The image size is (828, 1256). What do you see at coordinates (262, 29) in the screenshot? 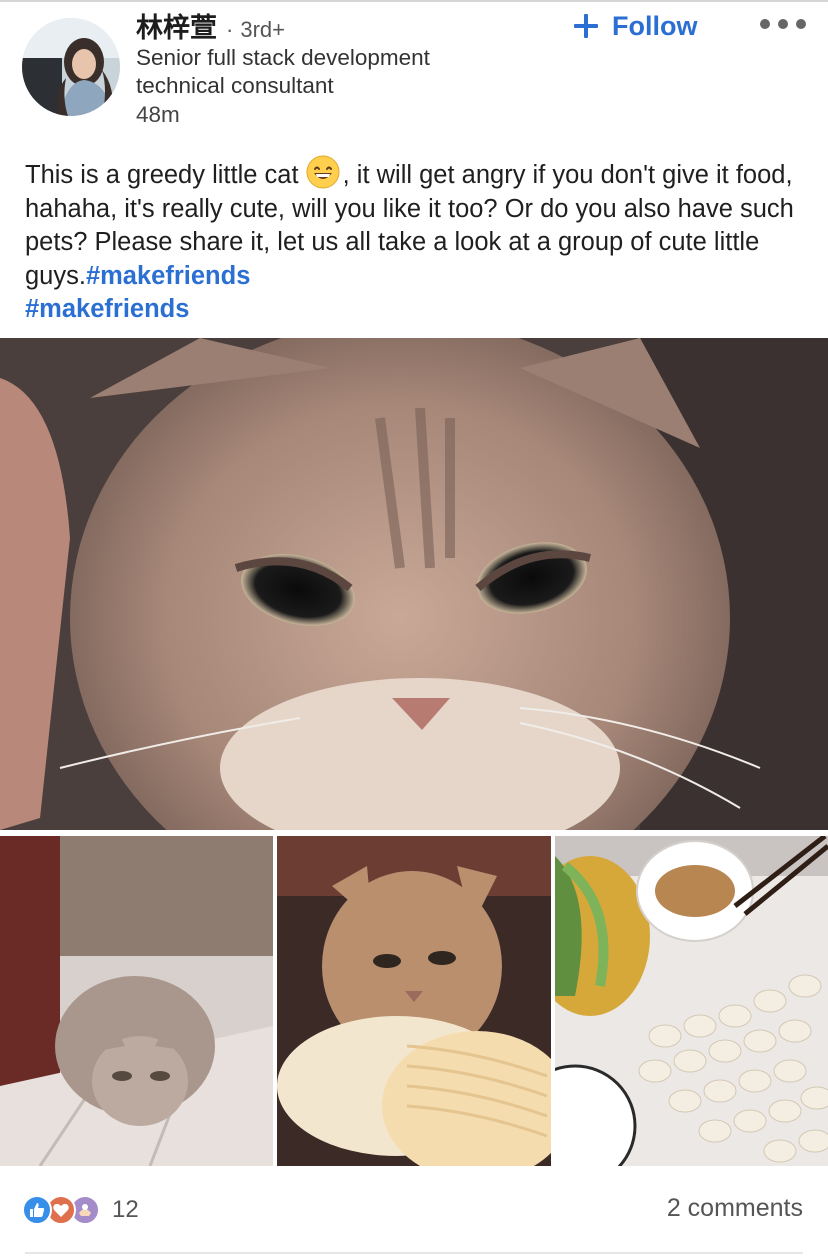
I see `connection-degree: 3rd+` at bounding box center [262, 29].